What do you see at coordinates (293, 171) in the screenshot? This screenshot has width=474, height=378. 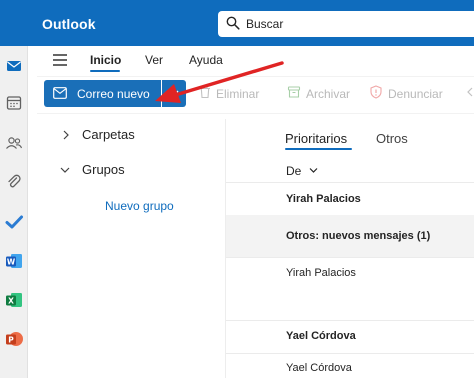 I see `sort-by-from: De` at bounding box center [293, 171].